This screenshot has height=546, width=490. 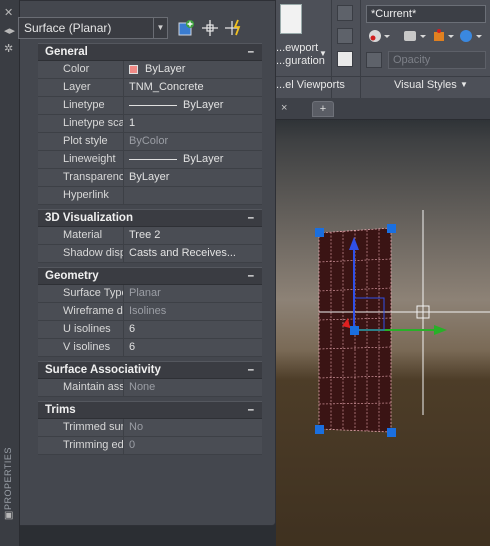 What do you see at coordinates (193, 87) in the screenshot?
I see `property-value: TNM_Concrete` at bounding box center [193, 87].